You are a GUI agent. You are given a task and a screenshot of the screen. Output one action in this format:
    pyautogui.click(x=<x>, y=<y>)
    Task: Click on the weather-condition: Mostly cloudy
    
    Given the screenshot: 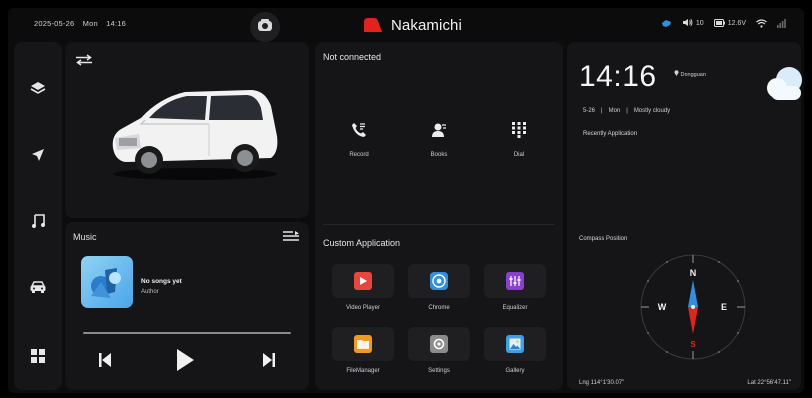 What is the action you would take?
    pyautogui.click(x=652, y=111)
    